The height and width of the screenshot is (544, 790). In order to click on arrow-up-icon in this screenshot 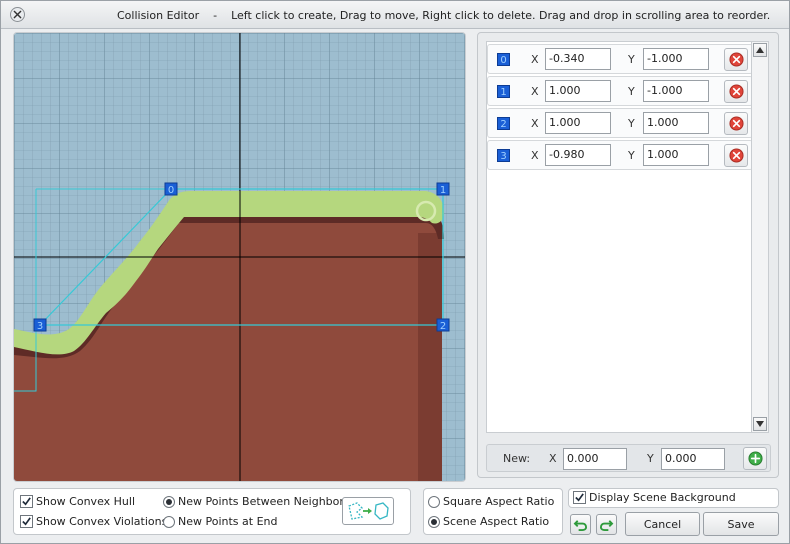, I will do `click(760, 50)`.